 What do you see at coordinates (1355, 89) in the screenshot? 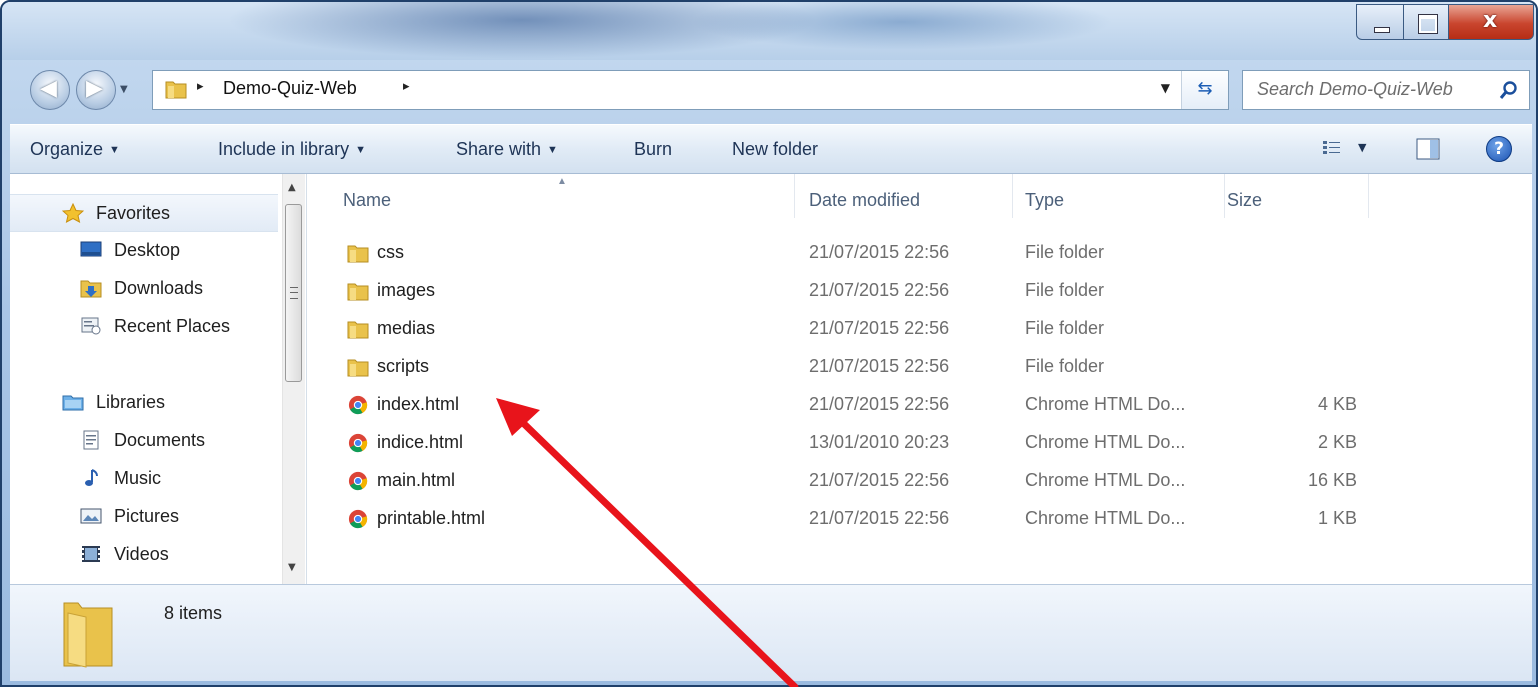
I see `search-input: Search Demo-Quiz-Web` at bounding box center [1355, 89].